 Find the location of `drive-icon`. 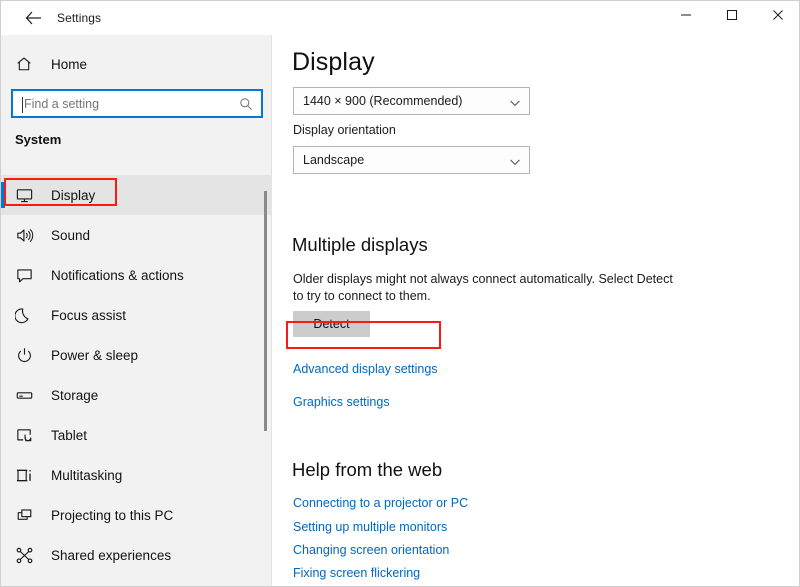

drive-icon is located at coordinates (33, 395).